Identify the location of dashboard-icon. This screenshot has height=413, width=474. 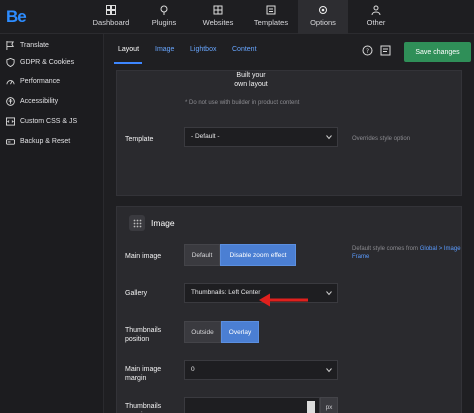
(111, 10).